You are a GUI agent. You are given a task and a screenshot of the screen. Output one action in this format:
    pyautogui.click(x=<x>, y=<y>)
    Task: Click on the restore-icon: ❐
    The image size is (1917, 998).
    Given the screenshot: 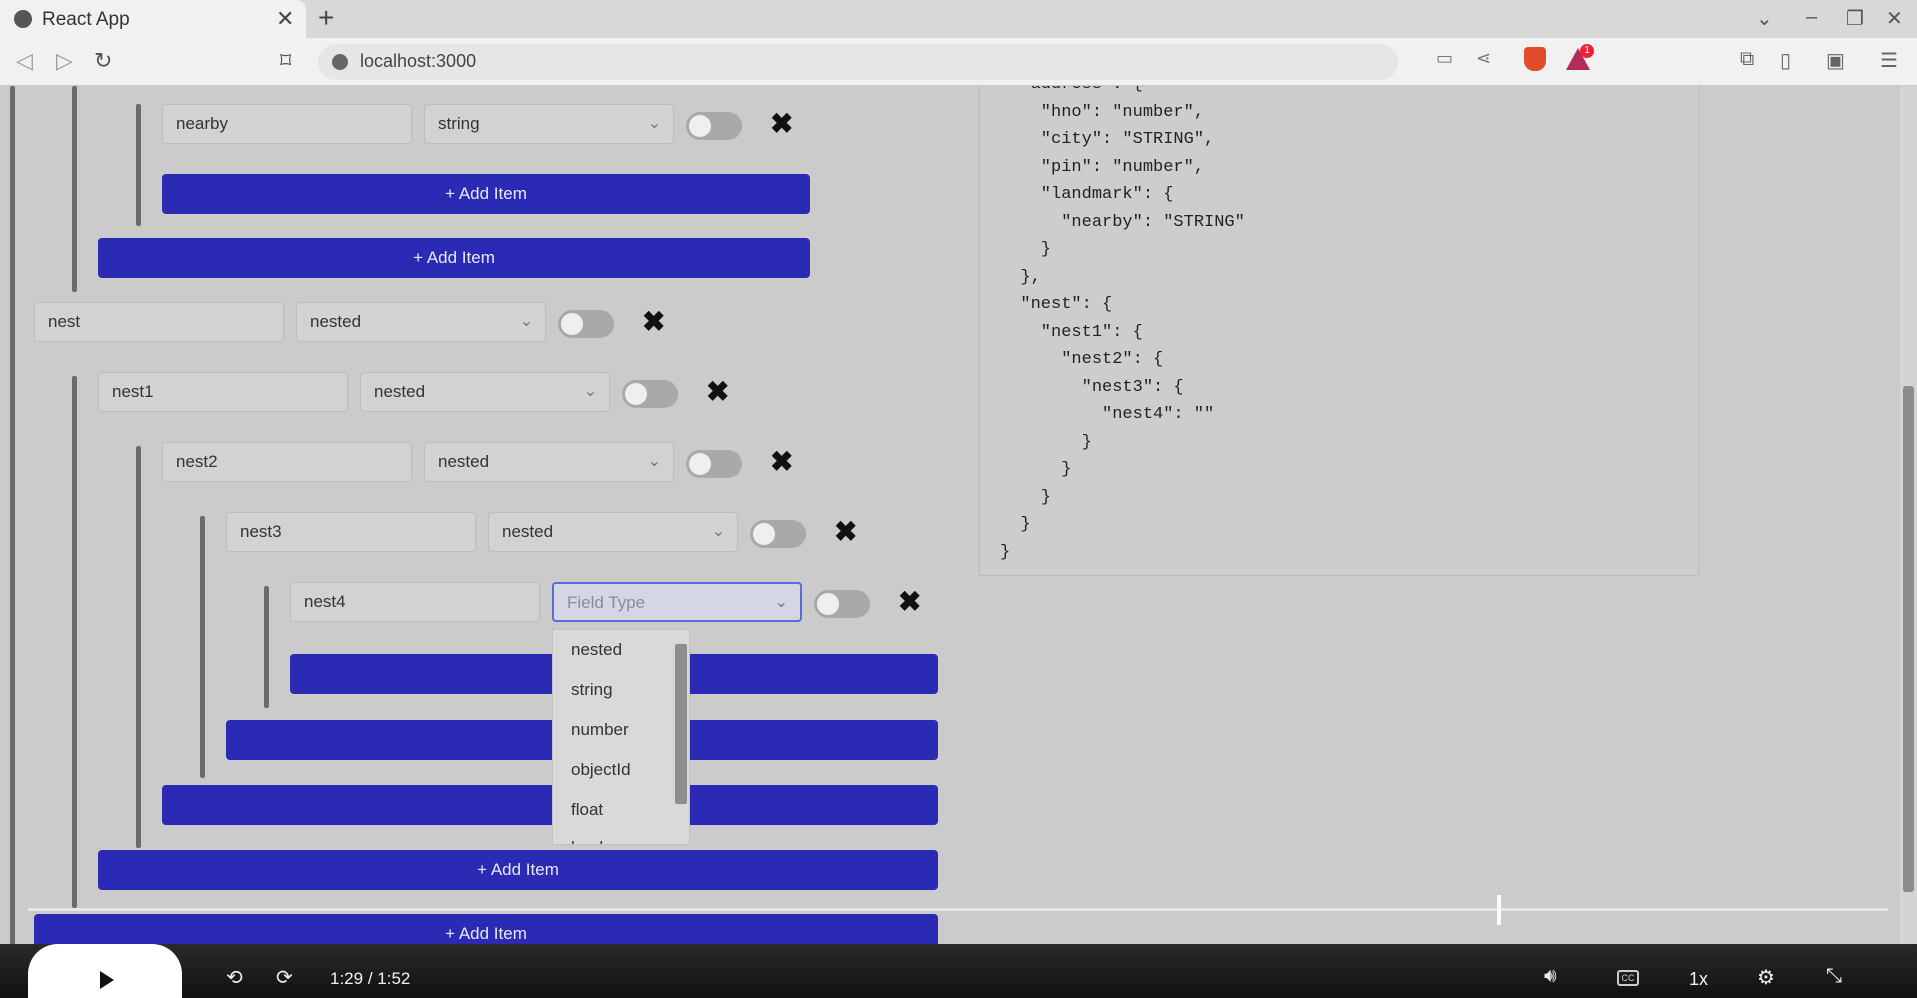 What is the action you would take?
    pyautogui.click(x=1855, y=18)
    